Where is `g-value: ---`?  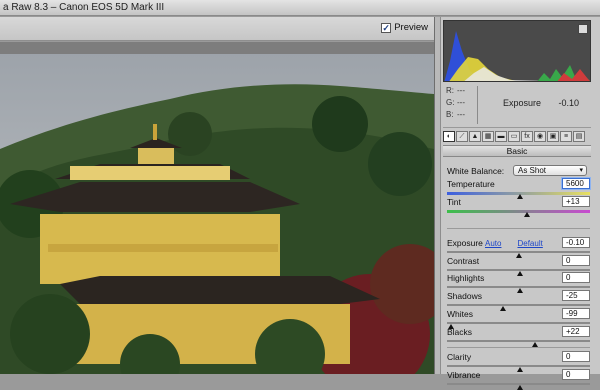
g-value: --- is located at coordinates (461, 102).